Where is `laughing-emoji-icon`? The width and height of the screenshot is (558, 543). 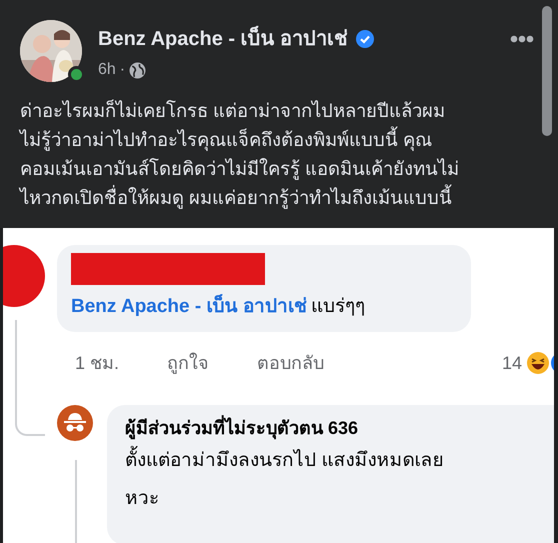
laughing-emoji-icon is located at coordinates (538, 363).